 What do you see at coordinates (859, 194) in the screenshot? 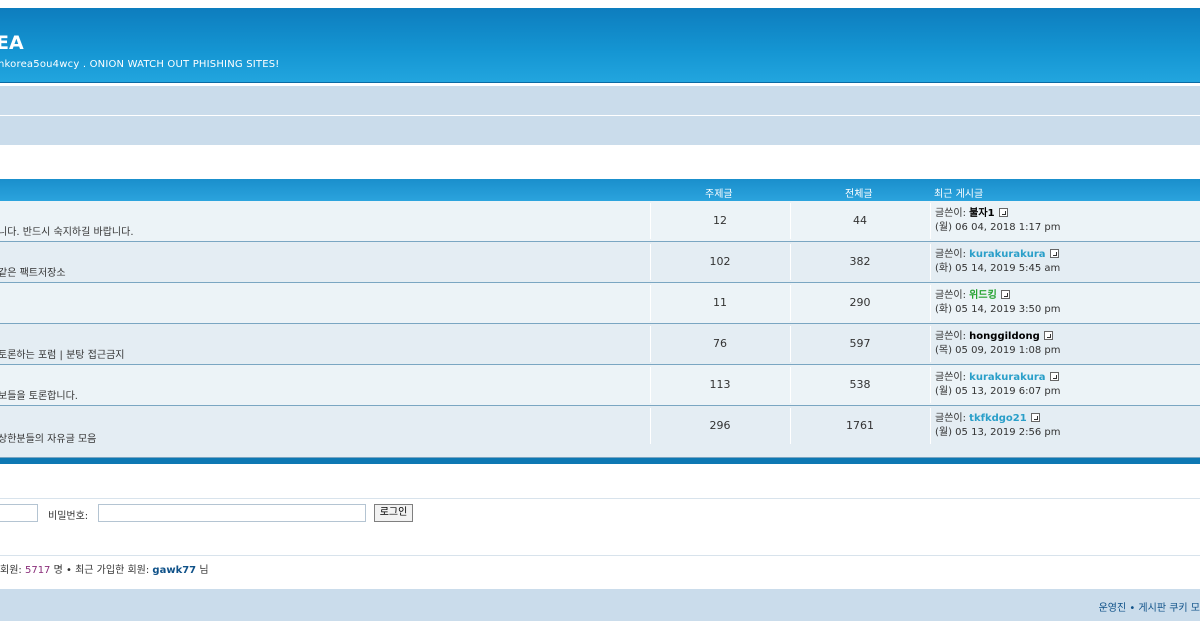
I see `header-posts: 전체글` at bounding box center [859, 194].